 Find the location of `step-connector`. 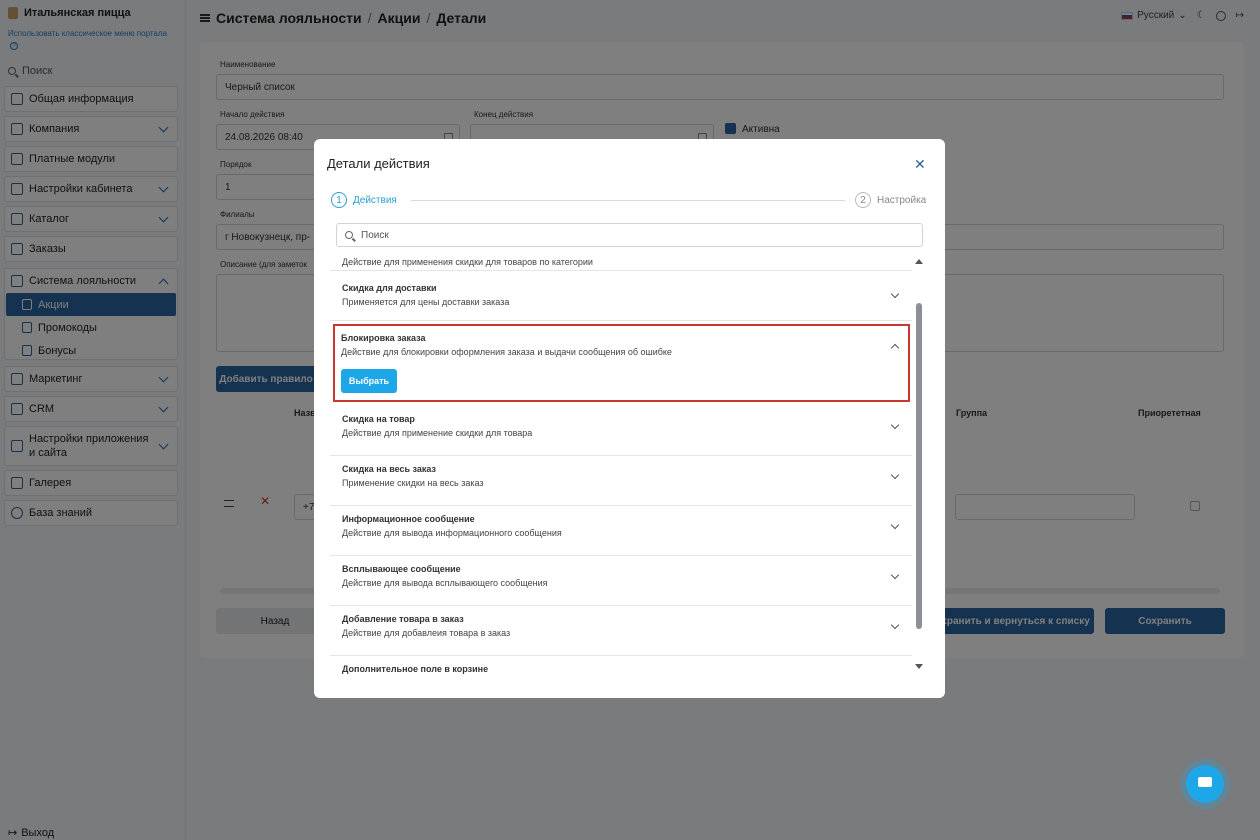

step-connector is located at coordinates (628, 200).